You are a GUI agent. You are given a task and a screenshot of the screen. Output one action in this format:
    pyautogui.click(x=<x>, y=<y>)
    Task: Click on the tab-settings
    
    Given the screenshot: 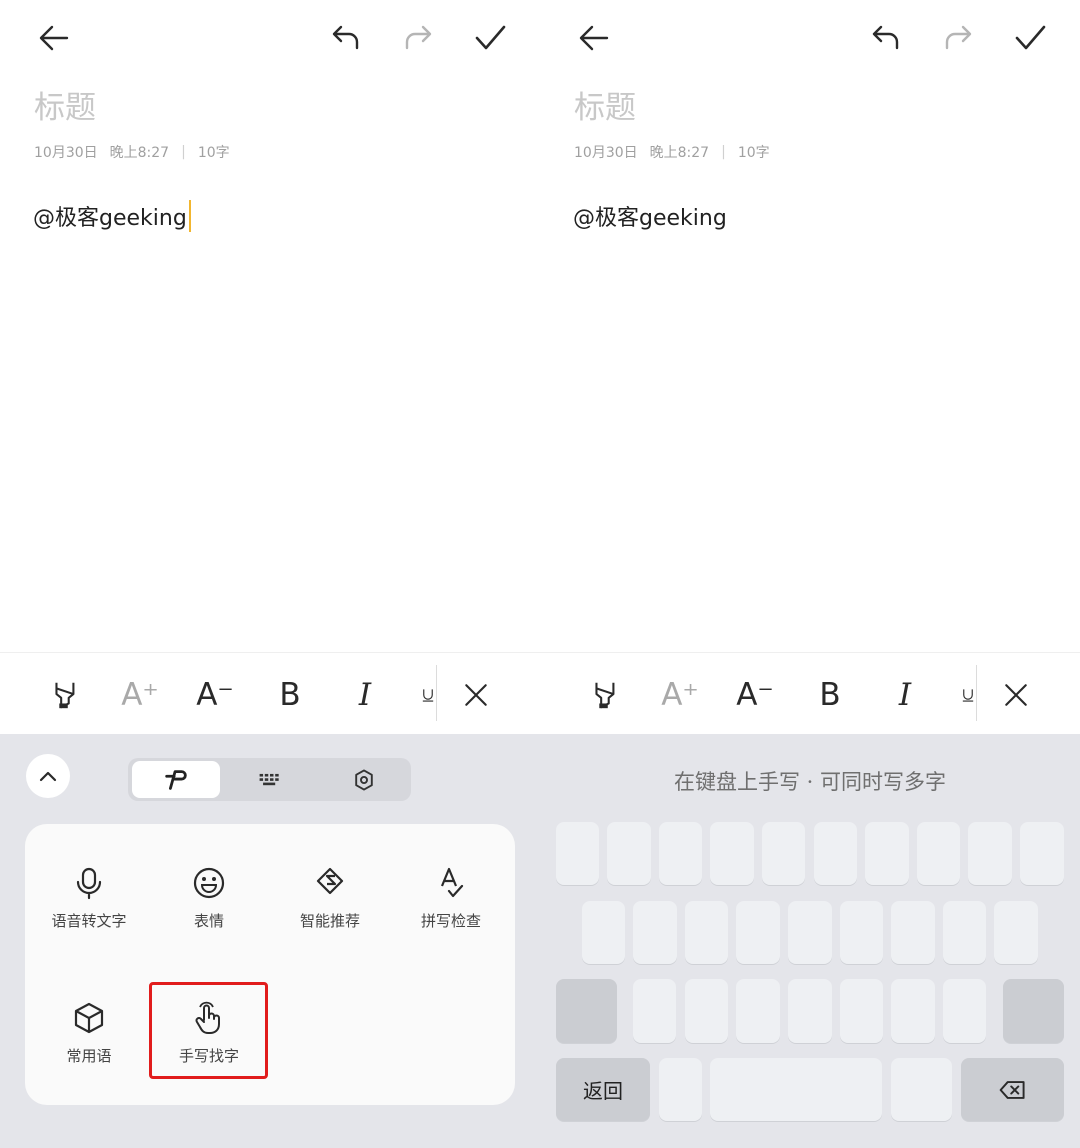 What is the action you would take?
    pyautogui.click(x=364, y=779)
    